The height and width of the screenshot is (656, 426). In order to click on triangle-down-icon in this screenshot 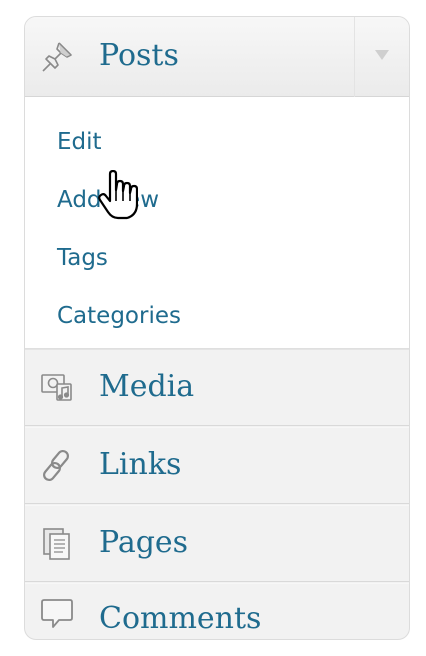, I will do `click(382, 57)`.